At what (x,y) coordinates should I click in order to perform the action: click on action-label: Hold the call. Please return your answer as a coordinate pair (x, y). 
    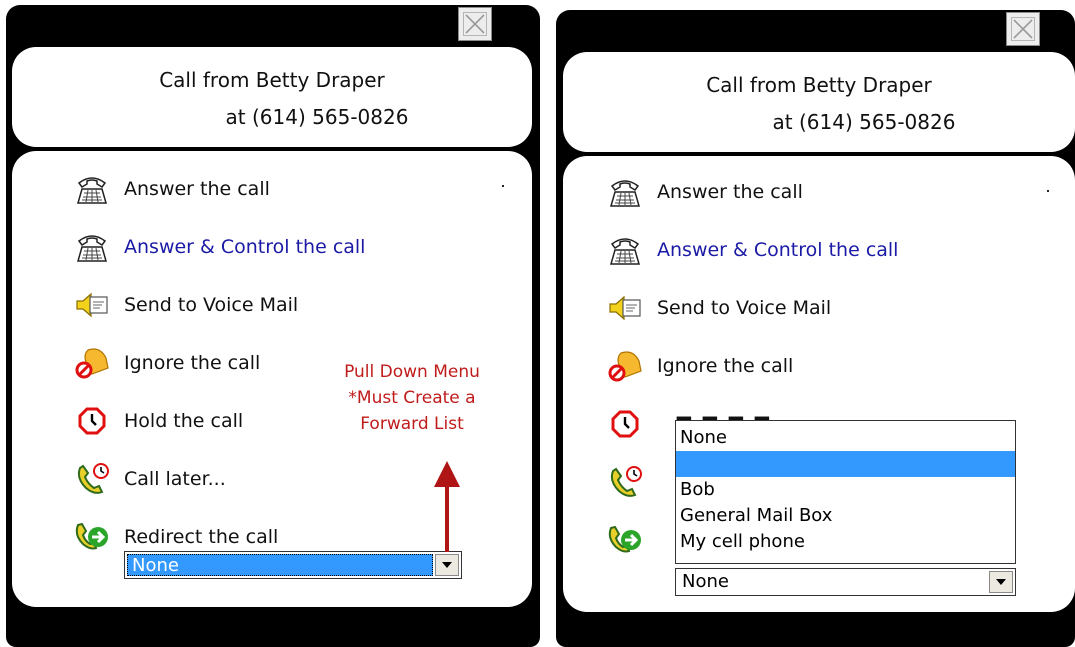
    Looking at the image, I should click on (184, 421).